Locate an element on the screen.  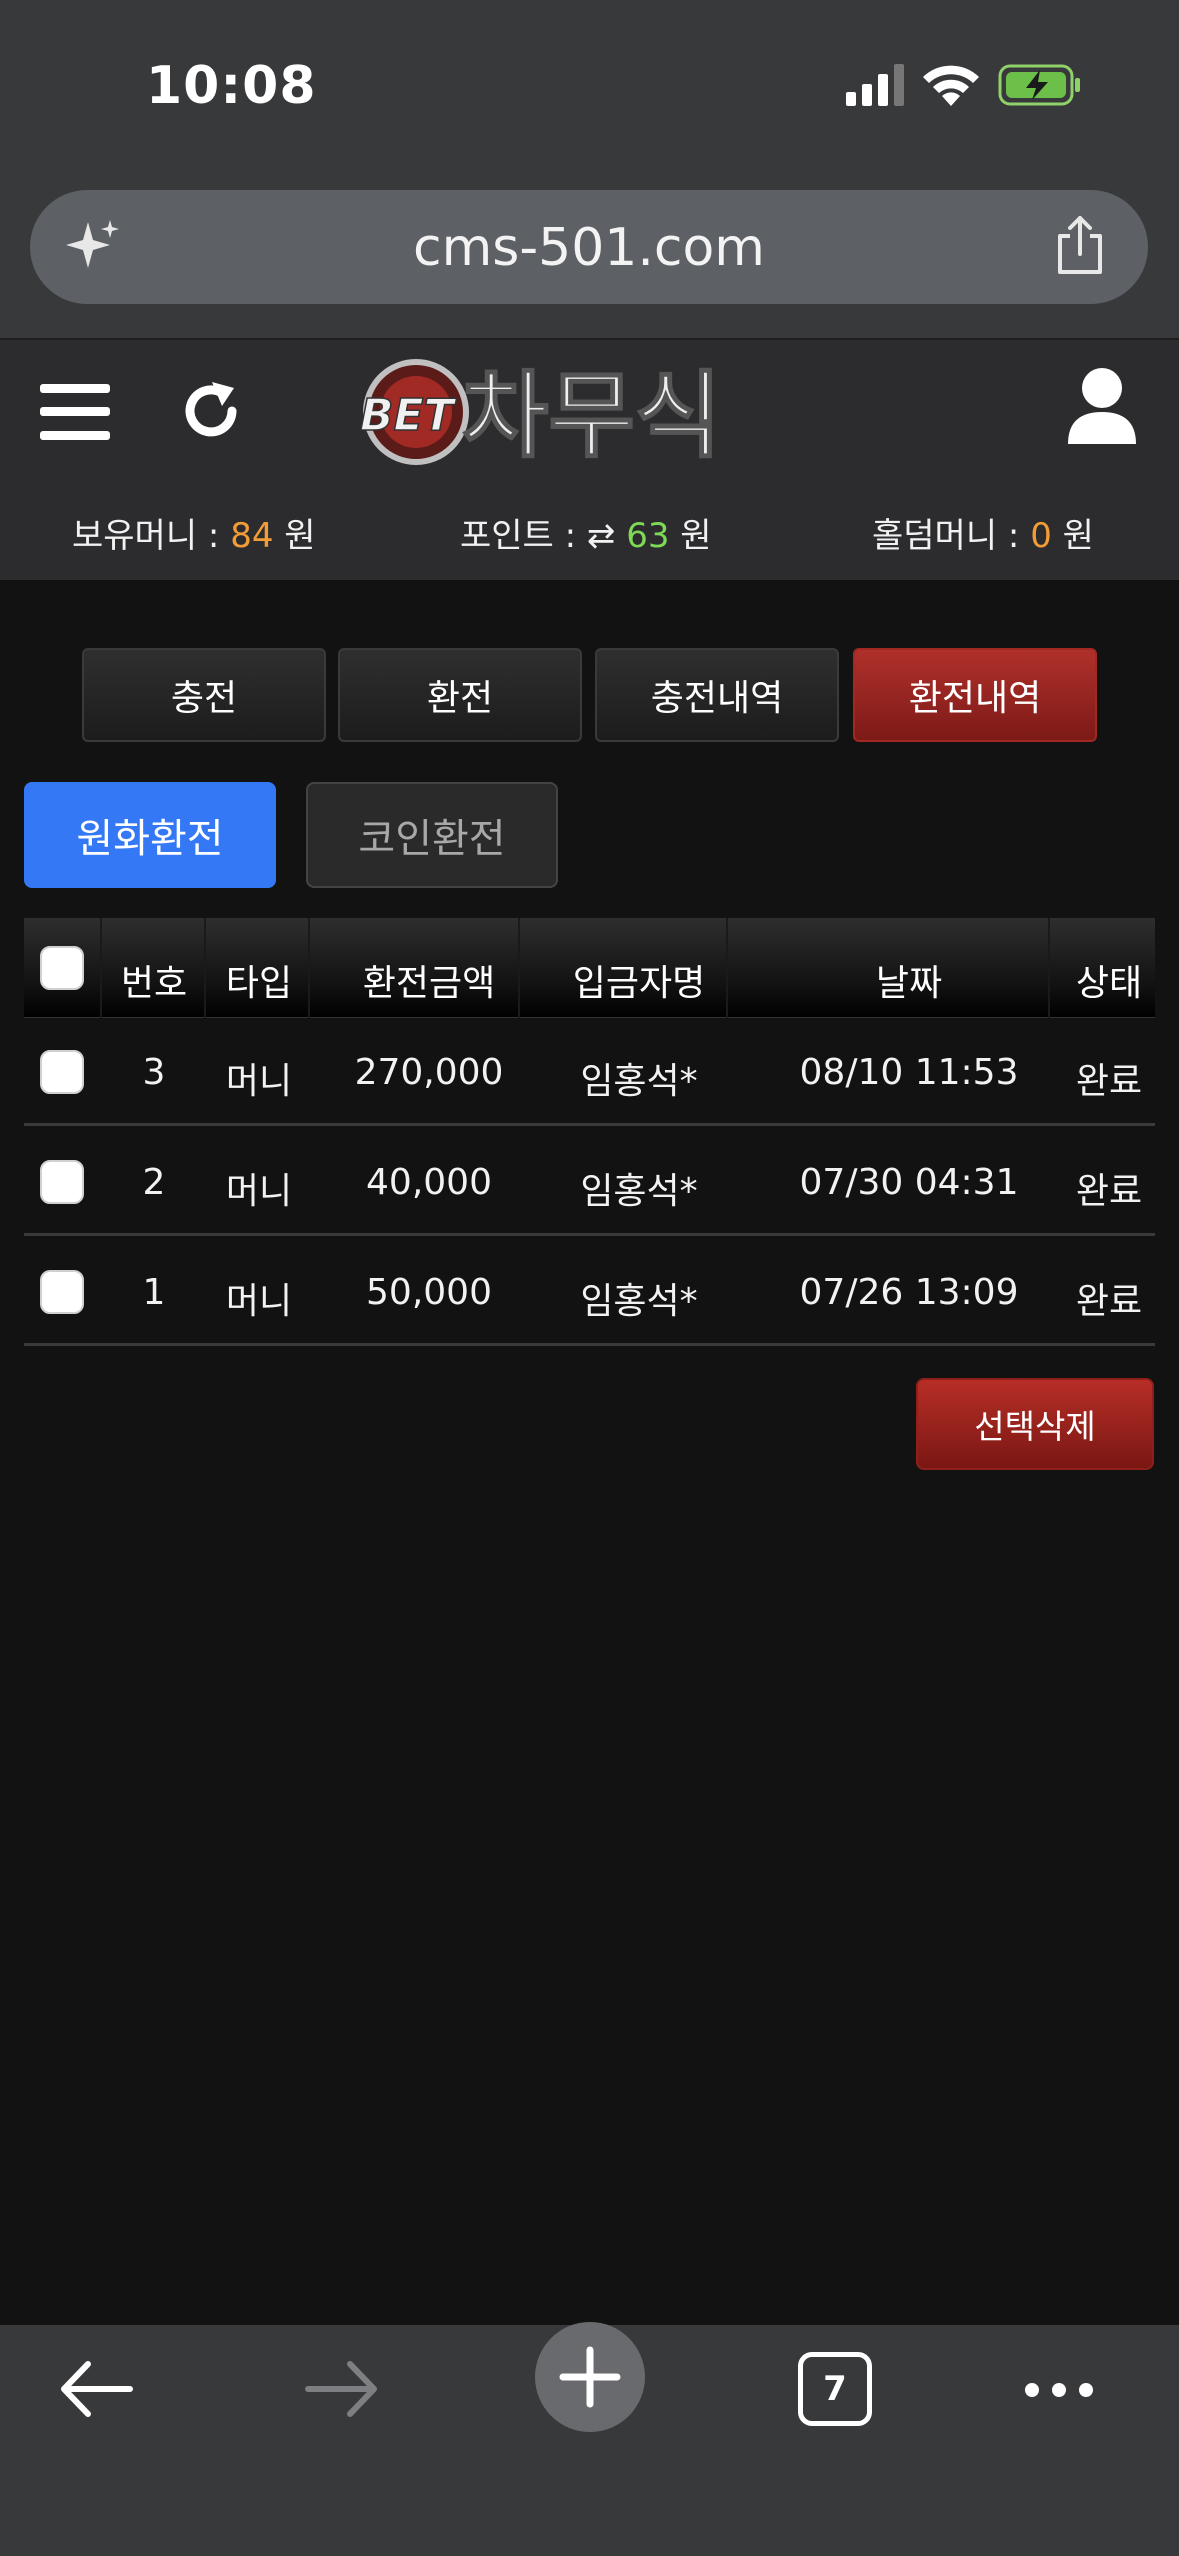
row-date: 07/30 04:31 is located at coordinates (909, 1182).